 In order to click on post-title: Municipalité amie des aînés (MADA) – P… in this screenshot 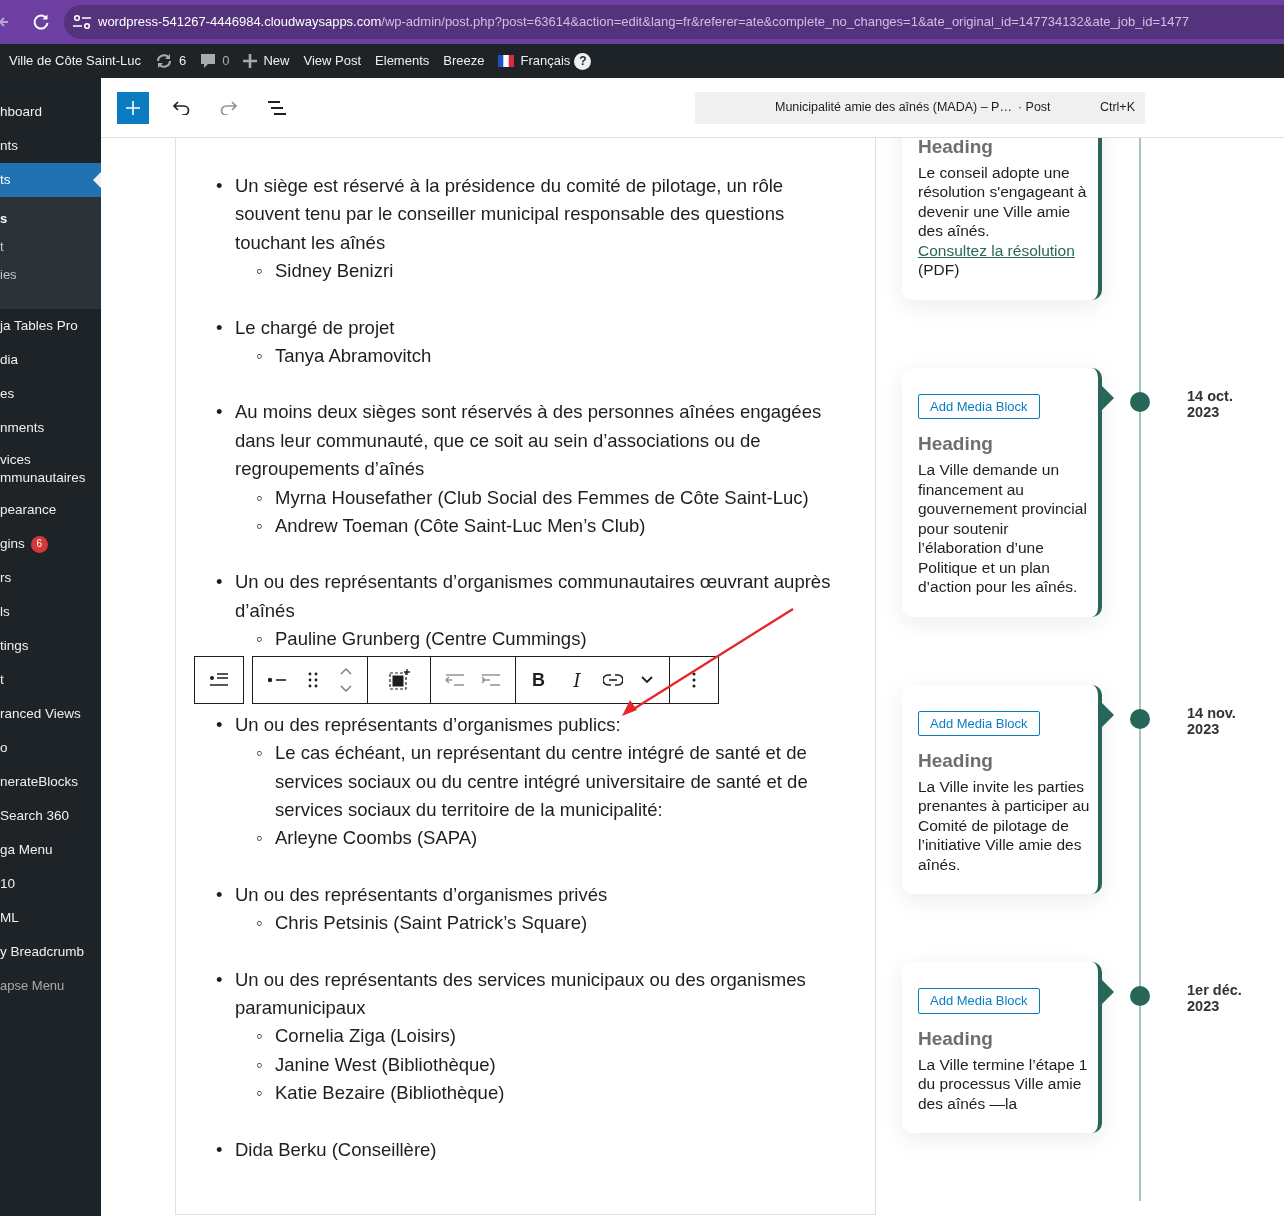, I will do `click(893, 108)`.